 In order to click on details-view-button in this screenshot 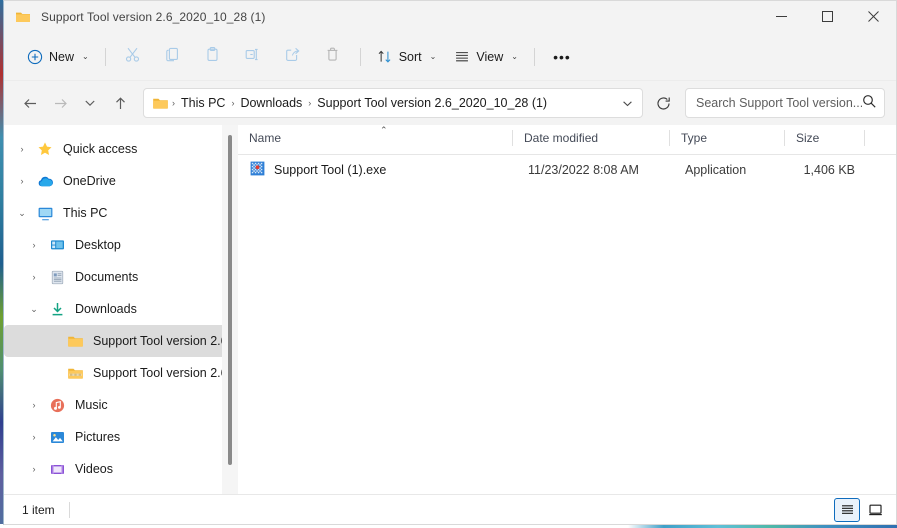, I will do `click(847, 509)`.